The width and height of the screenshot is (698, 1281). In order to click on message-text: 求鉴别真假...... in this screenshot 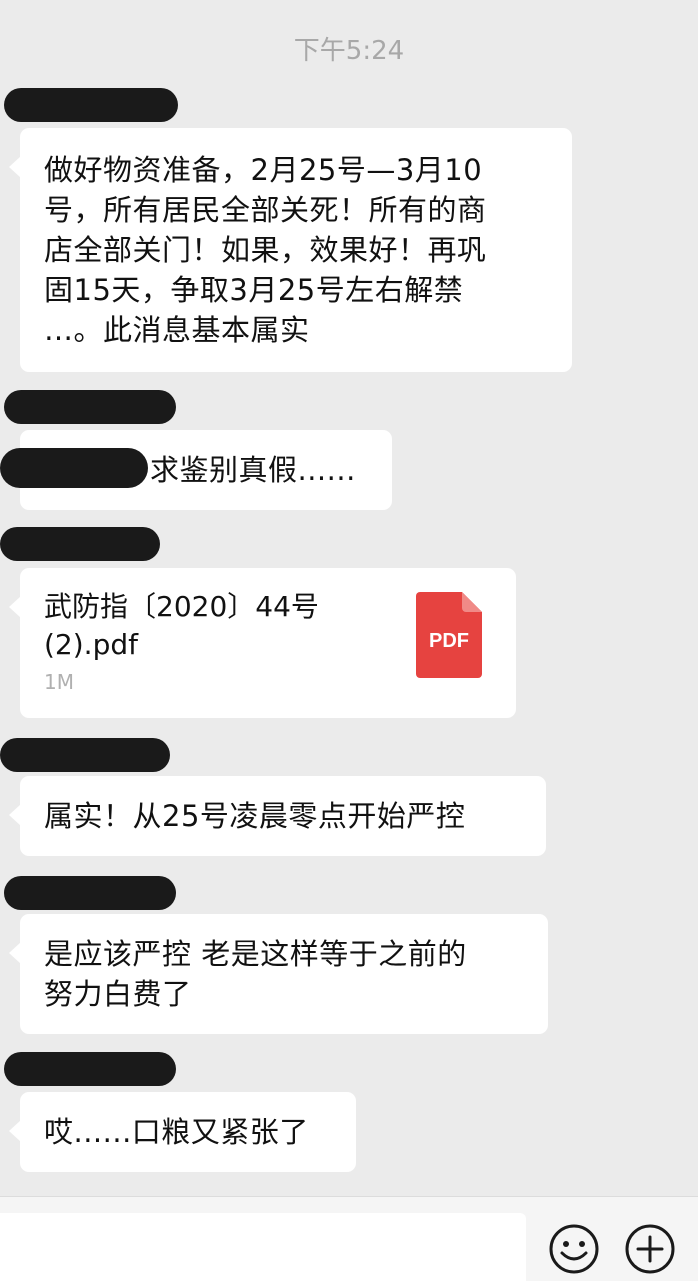, I will do `click(253, 470)`.